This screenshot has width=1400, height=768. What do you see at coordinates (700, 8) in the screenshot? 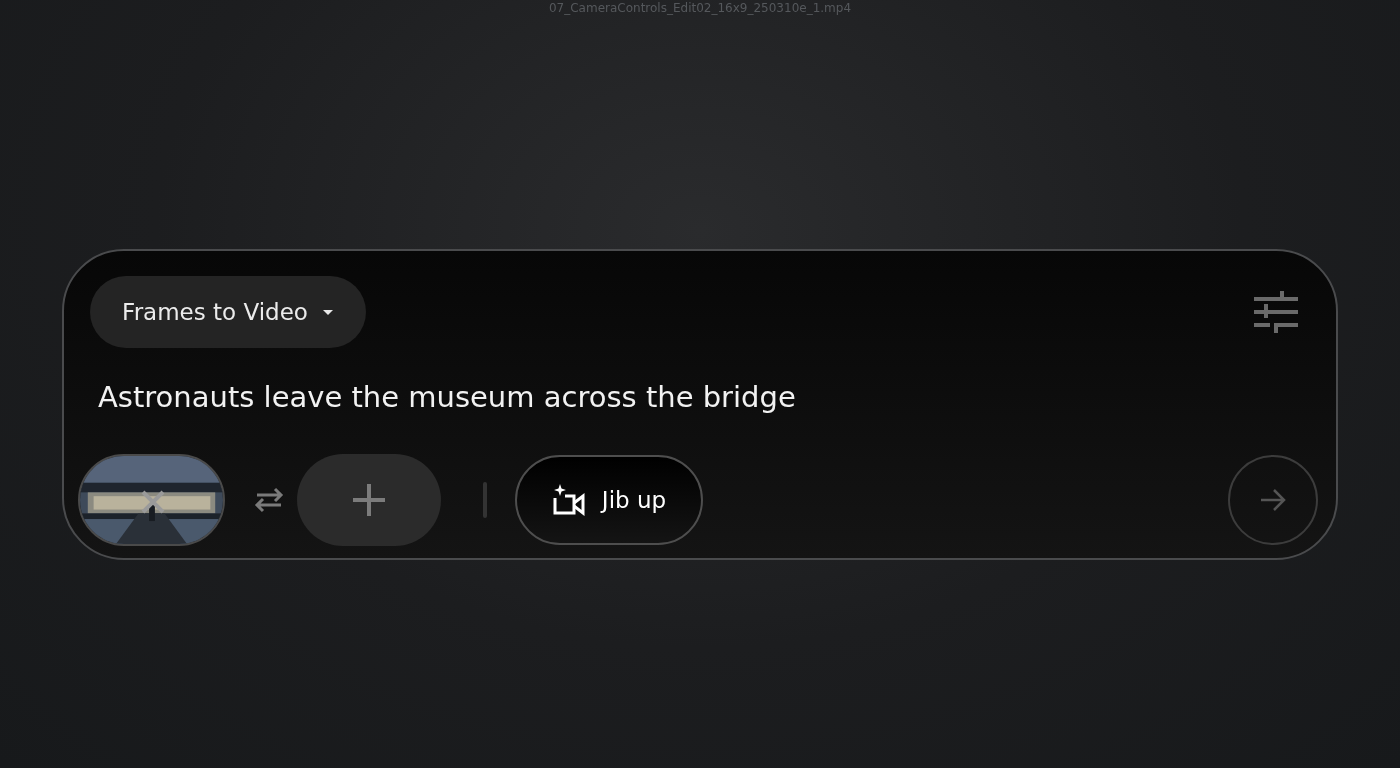
I see `file-name: 07_CameraControls_Edit02_16x9_250310e_1.mp4` at bounding box center [700, 8].